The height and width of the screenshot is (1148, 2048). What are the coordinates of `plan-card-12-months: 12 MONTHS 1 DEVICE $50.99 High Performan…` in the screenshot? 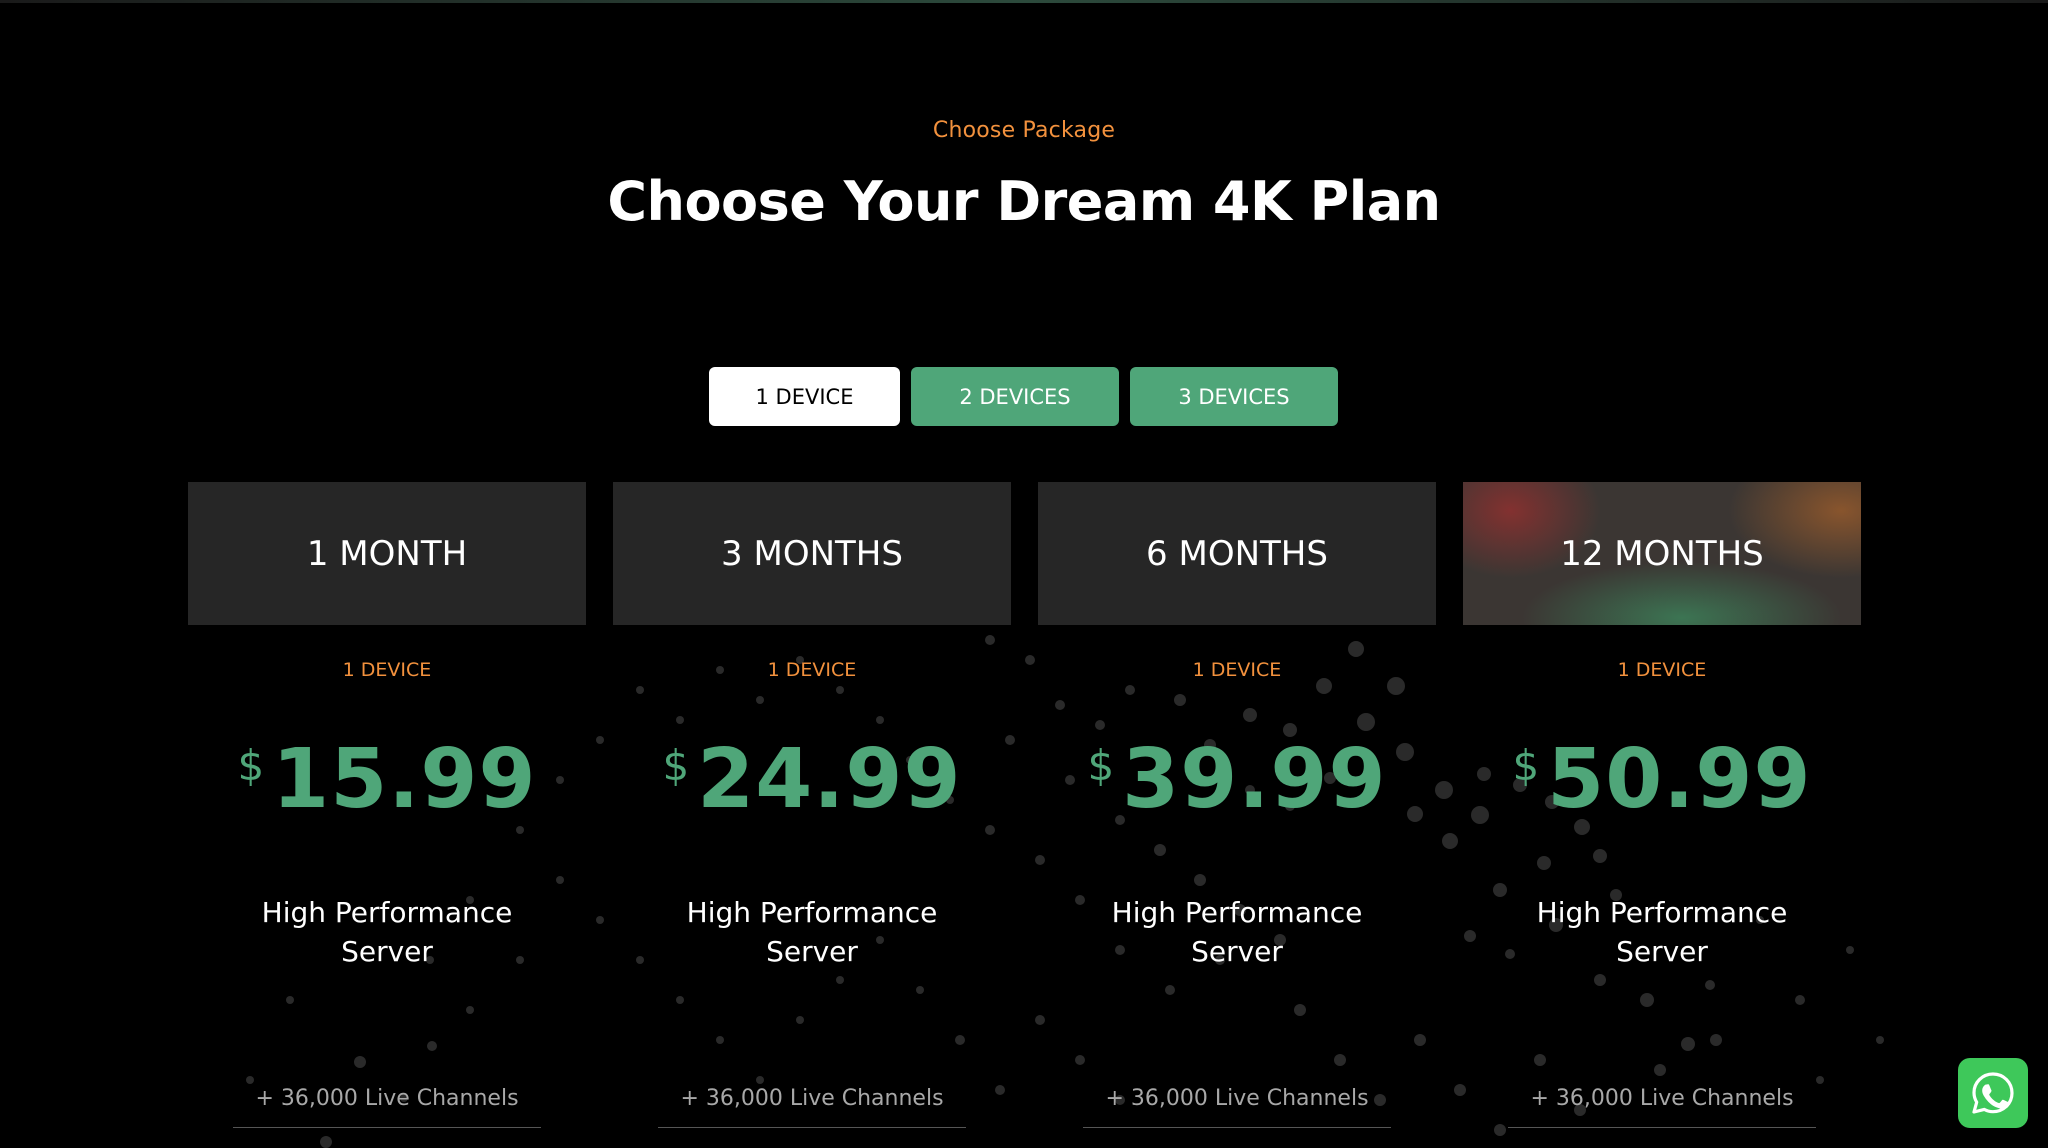 It's located at (1662, 815).